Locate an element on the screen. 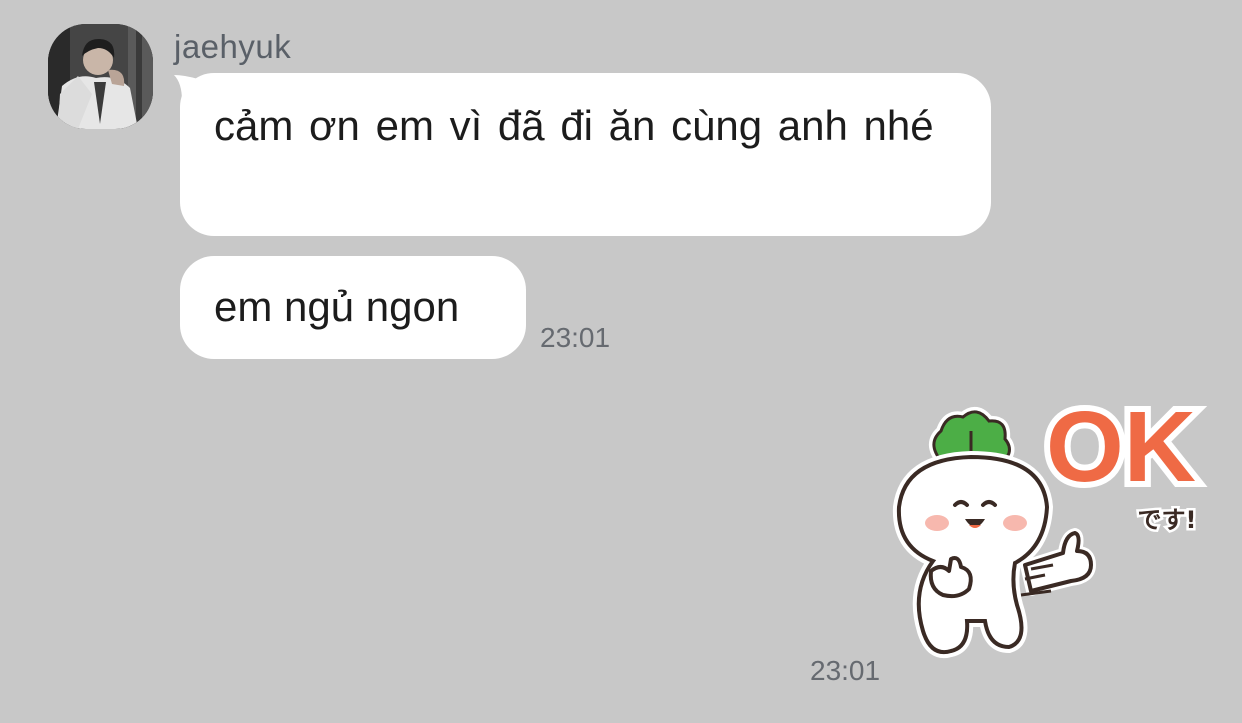 The height and width of the screenshot is (723, 1242). sticker: OK です! is located at coordinates (1050, 530).